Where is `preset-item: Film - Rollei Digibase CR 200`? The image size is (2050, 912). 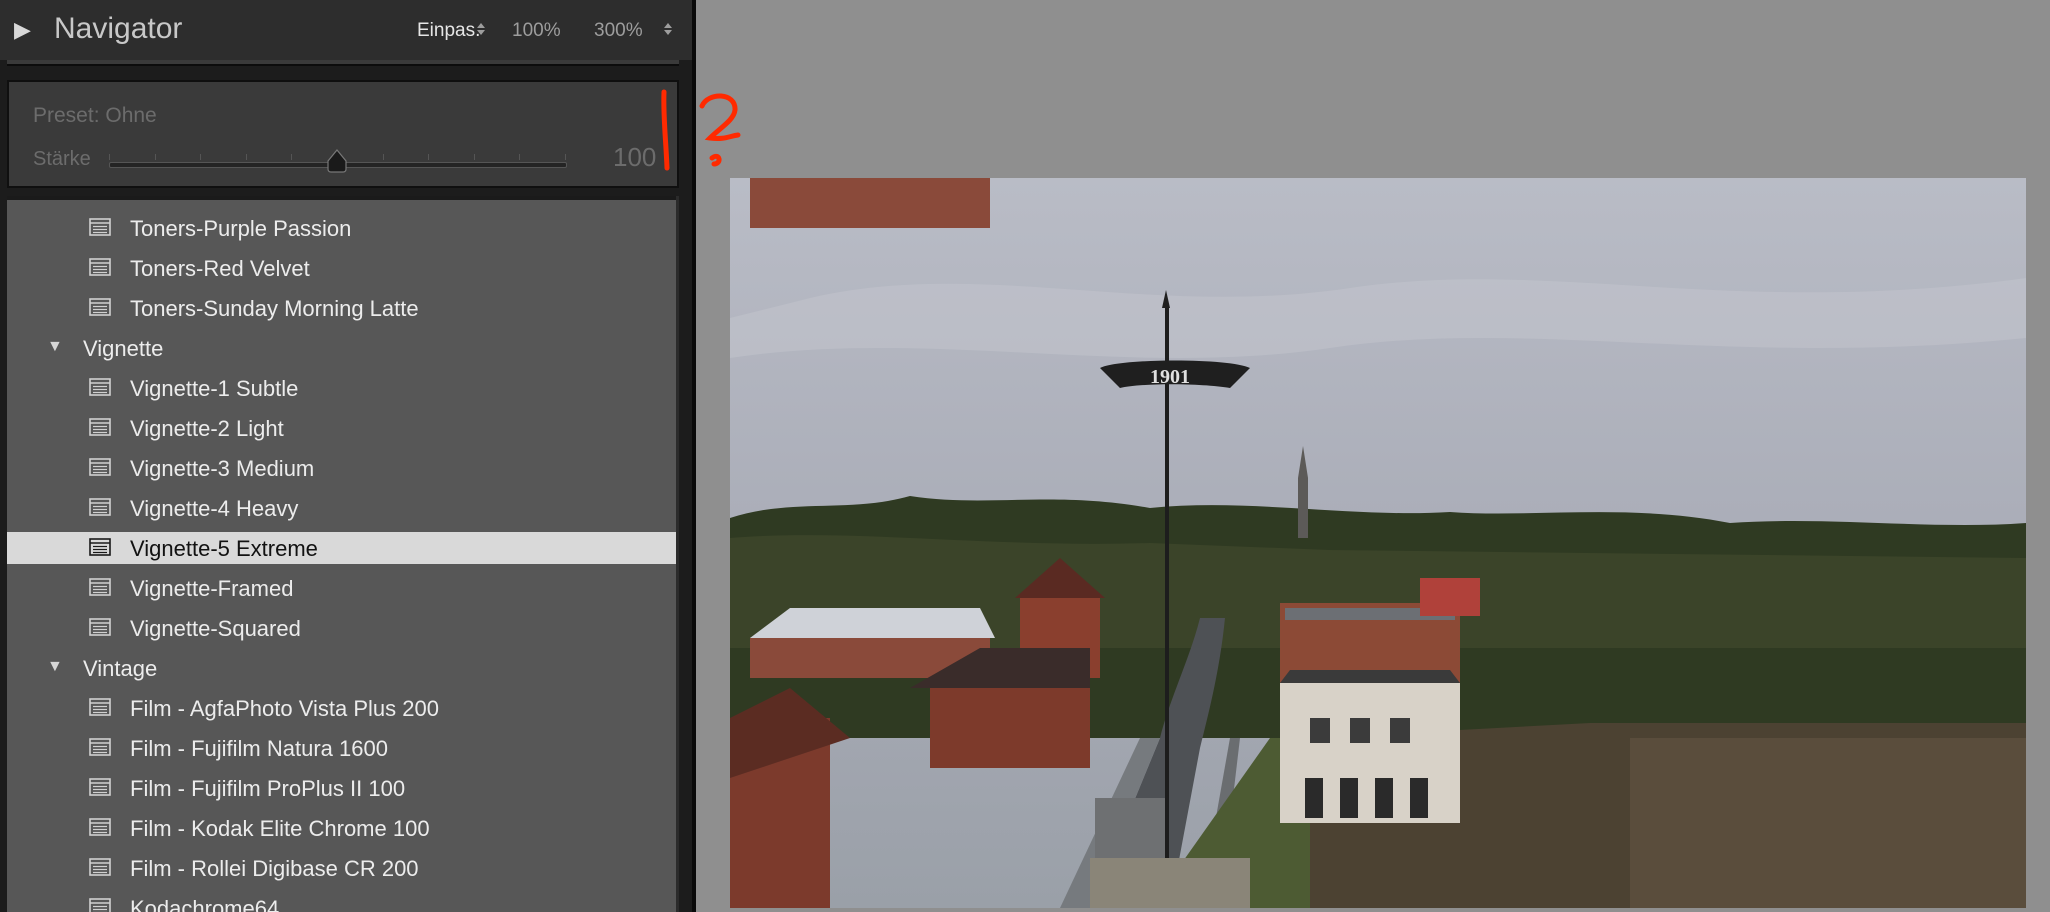 preset-item: Film - Rollei Digibase CR 200 is located at coordinates (341, 868).